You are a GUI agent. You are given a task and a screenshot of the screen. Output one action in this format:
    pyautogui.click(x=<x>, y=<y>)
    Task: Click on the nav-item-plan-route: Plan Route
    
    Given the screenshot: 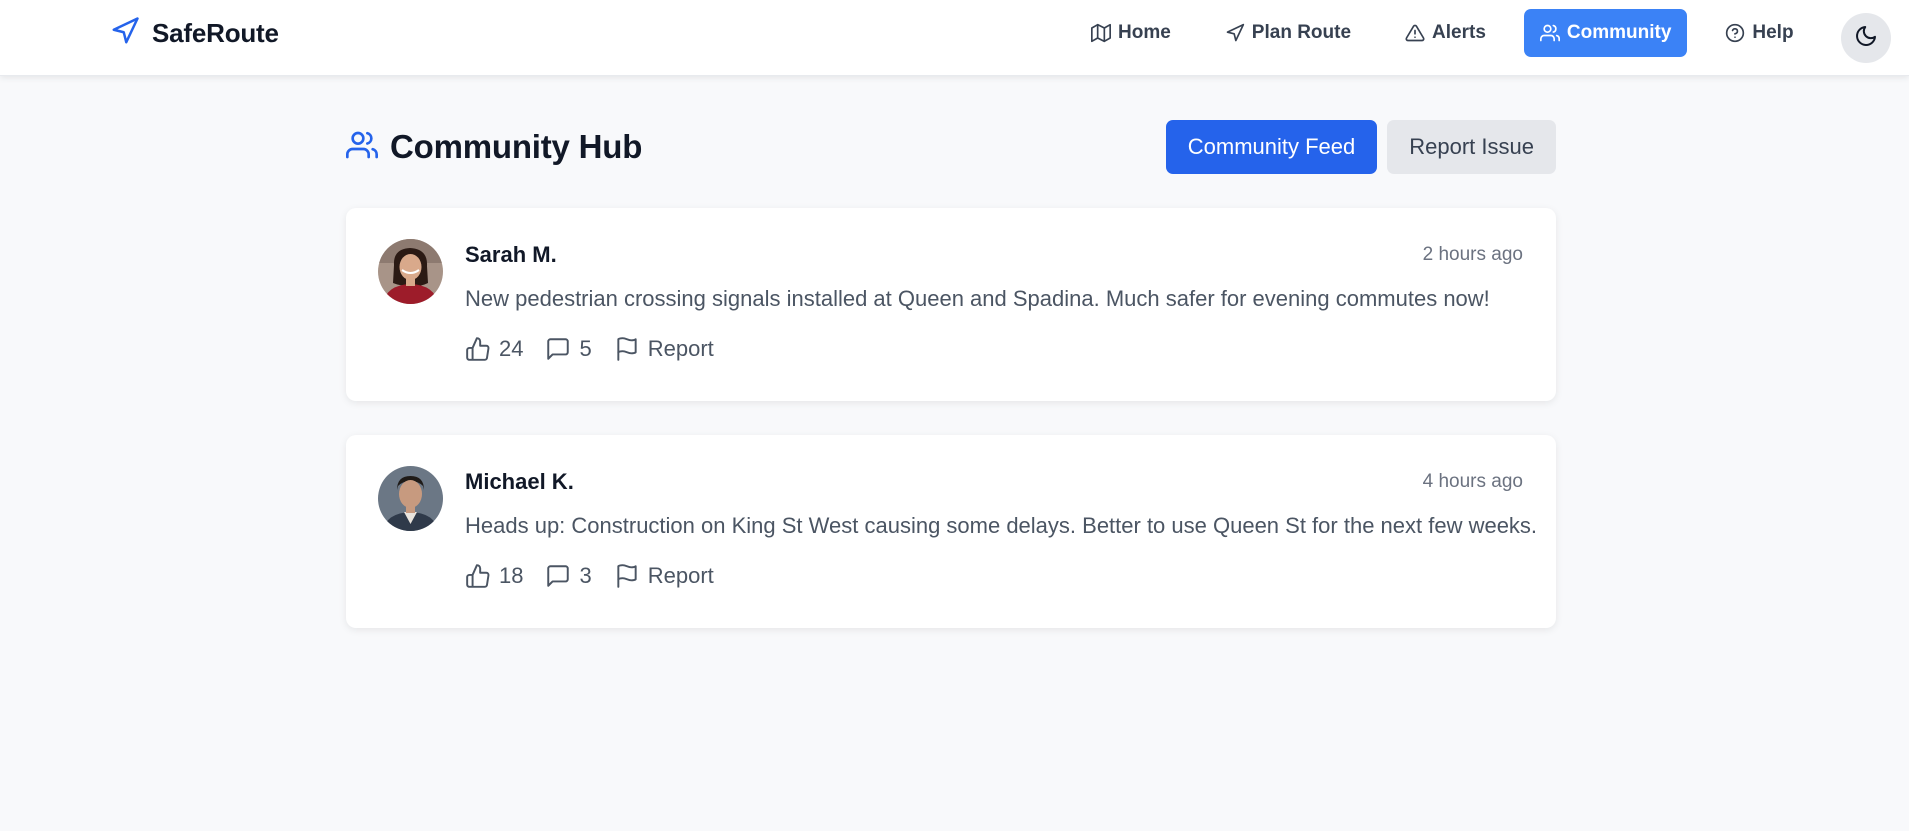 What is the action you would take?
    pyautogui.click(x=1288, y=33)
    